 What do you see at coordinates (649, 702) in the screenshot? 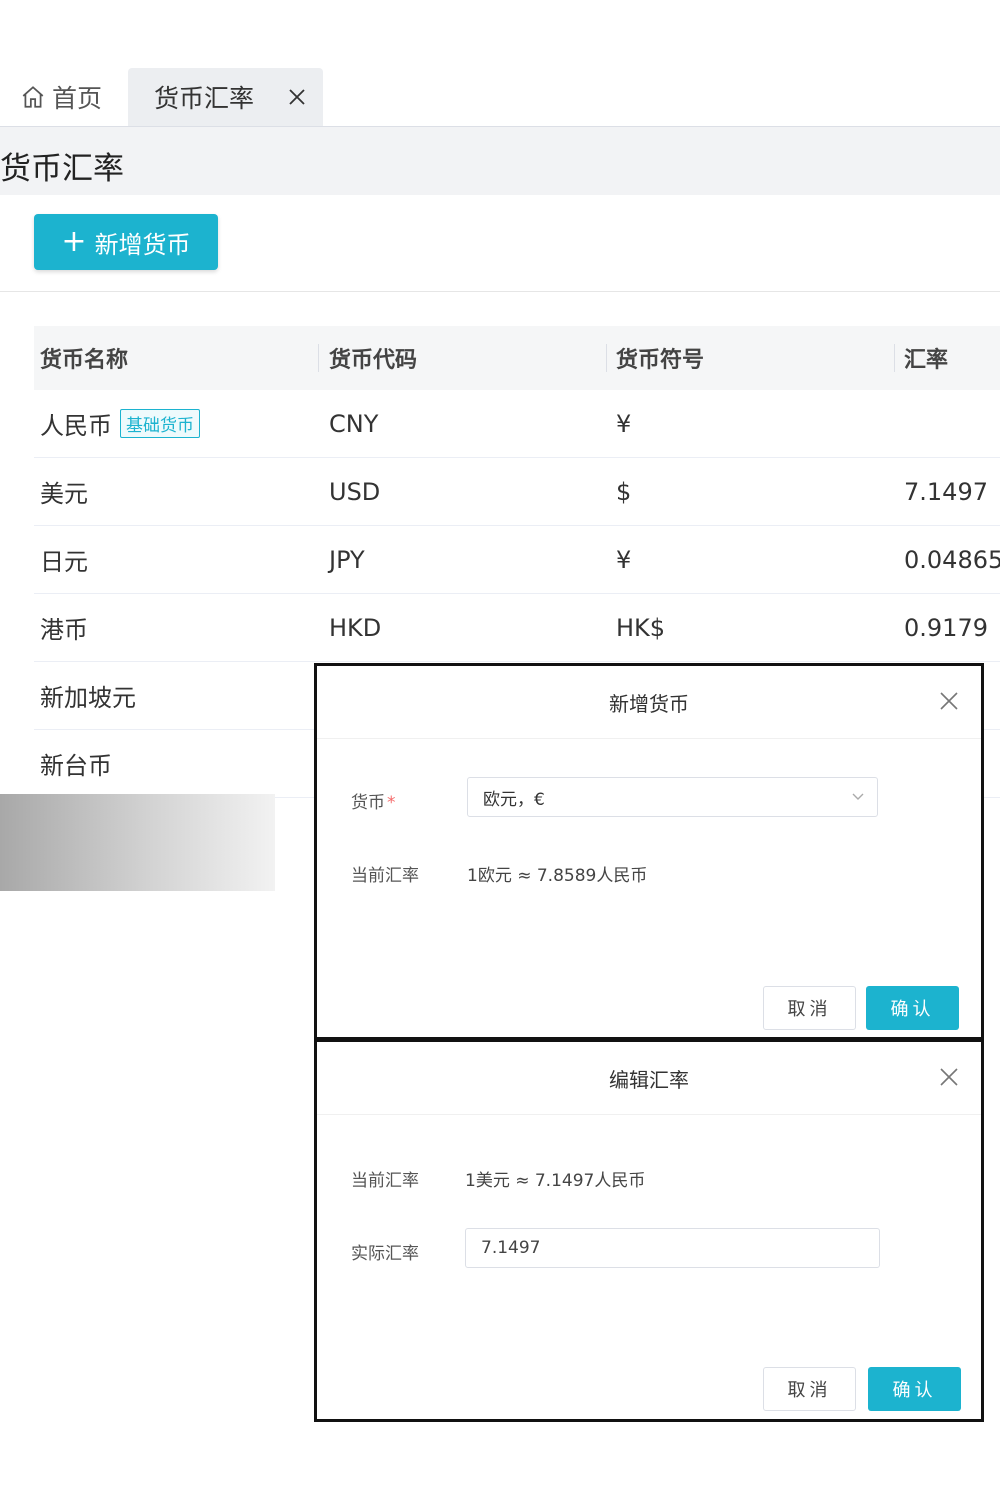
I see `dialog-title: 新增货币` at bounding box center [649, 702].